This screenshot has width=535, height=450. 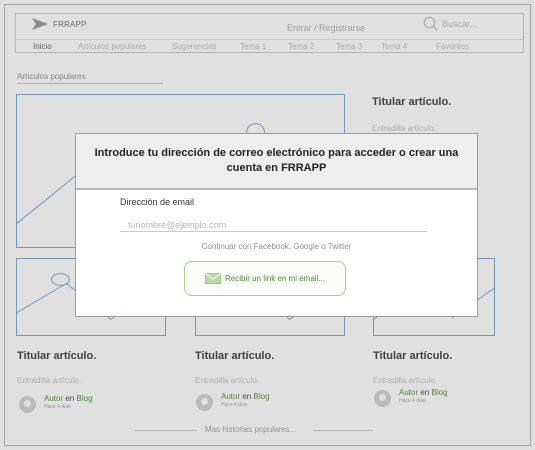 I want to click on email-input, so click(x=273, y=225).